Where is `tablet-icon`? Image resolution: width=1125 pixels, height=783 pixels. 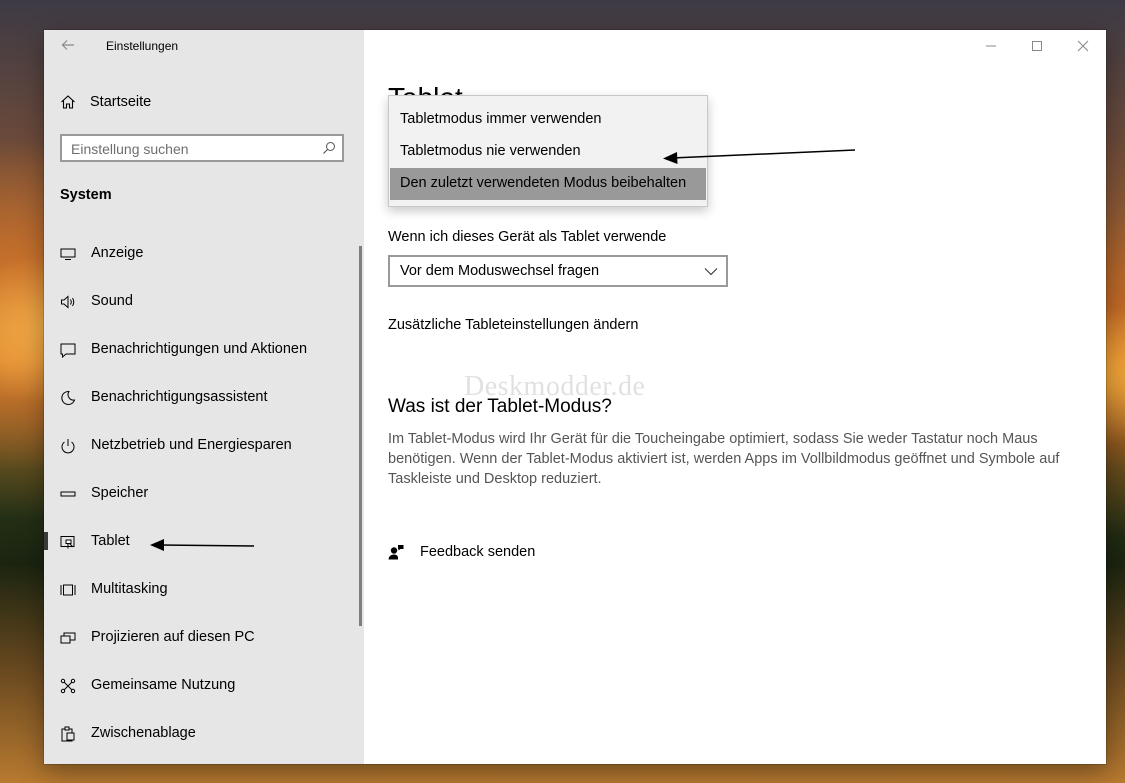 tablet-icon is located at coordinates (67, 542).